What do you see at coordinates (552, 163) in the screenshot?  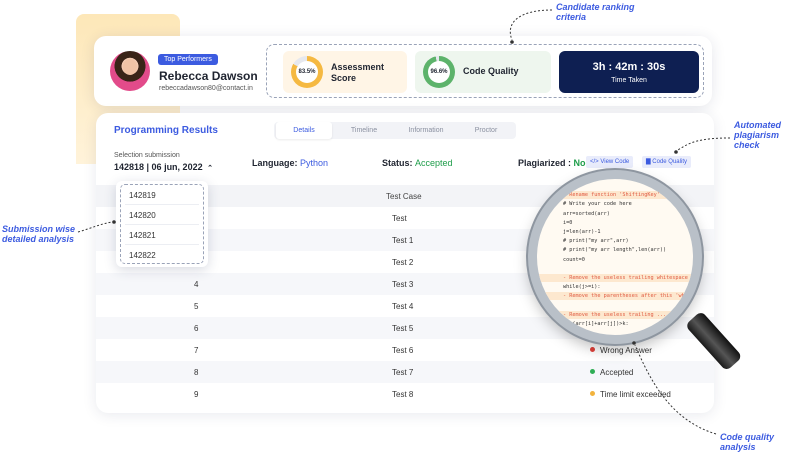 I see `plagiarized-info: Plagiarized : No` at bounding box center [552, 163].